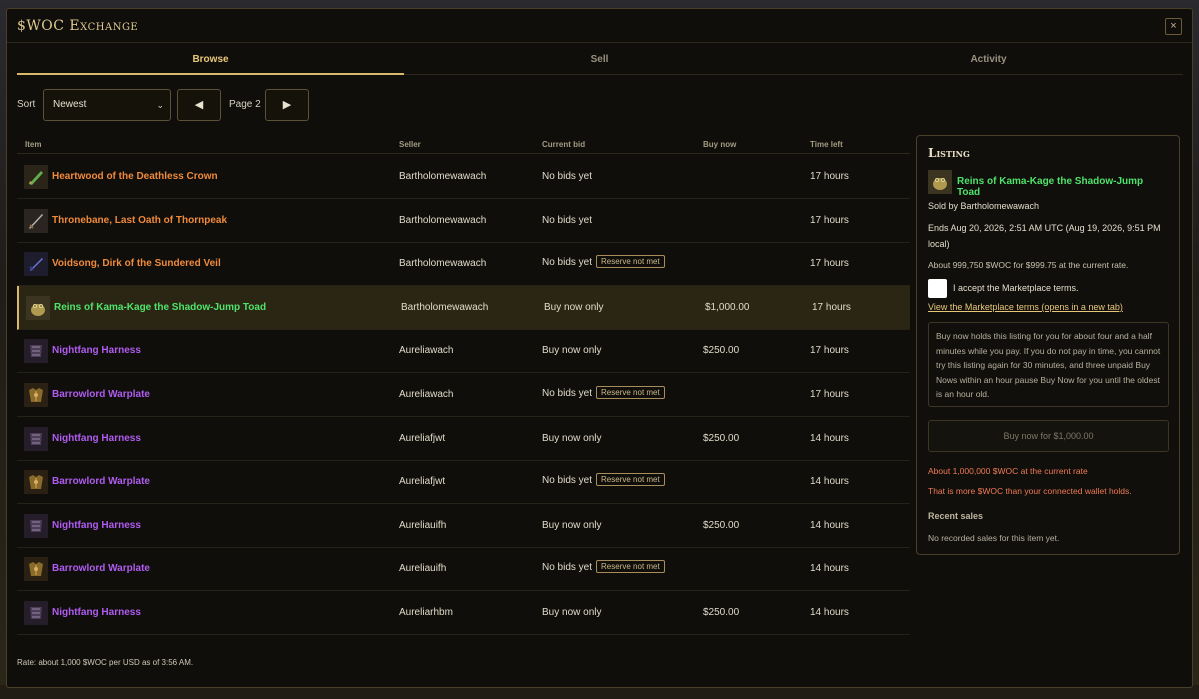 The image size is (1199, 699). I want to click on accept-terms-label: I accept the Marketplace terms., so click(1016, 288).